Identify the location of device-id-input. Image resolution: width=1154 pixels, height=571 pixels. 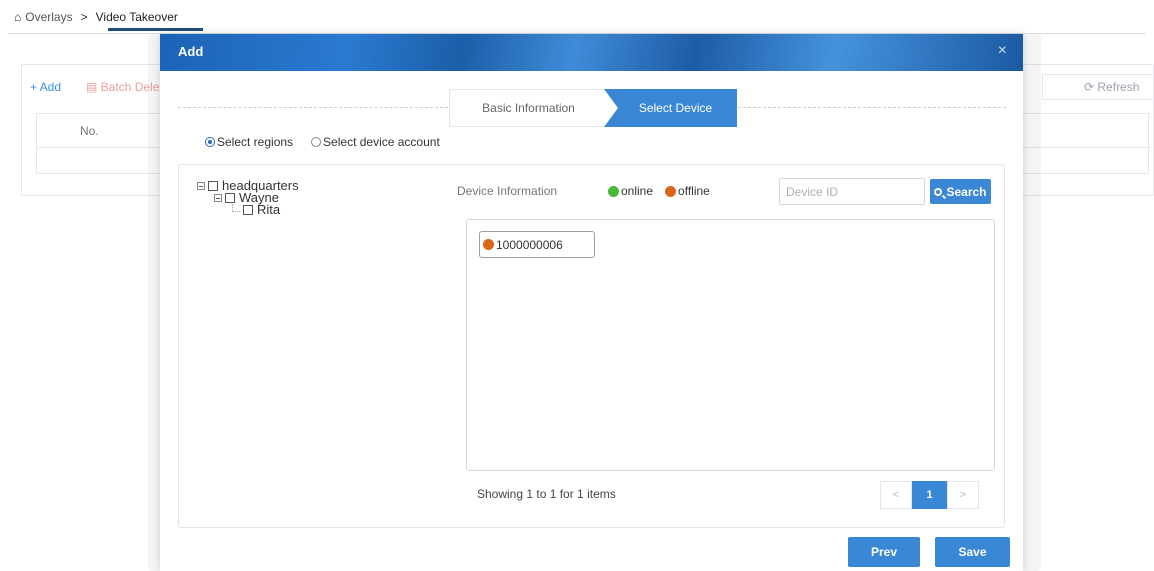
(852, 191).